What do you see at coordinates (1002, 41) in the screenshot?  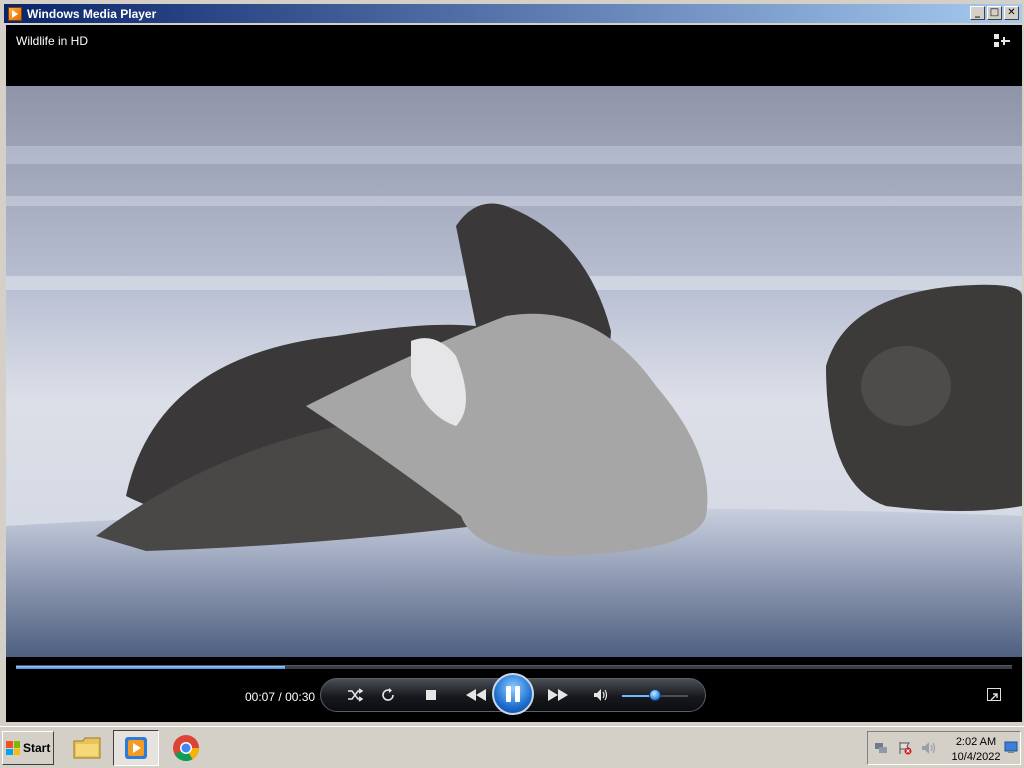 I see `switch-to-library-icon` at bounding box center [1002, 41].